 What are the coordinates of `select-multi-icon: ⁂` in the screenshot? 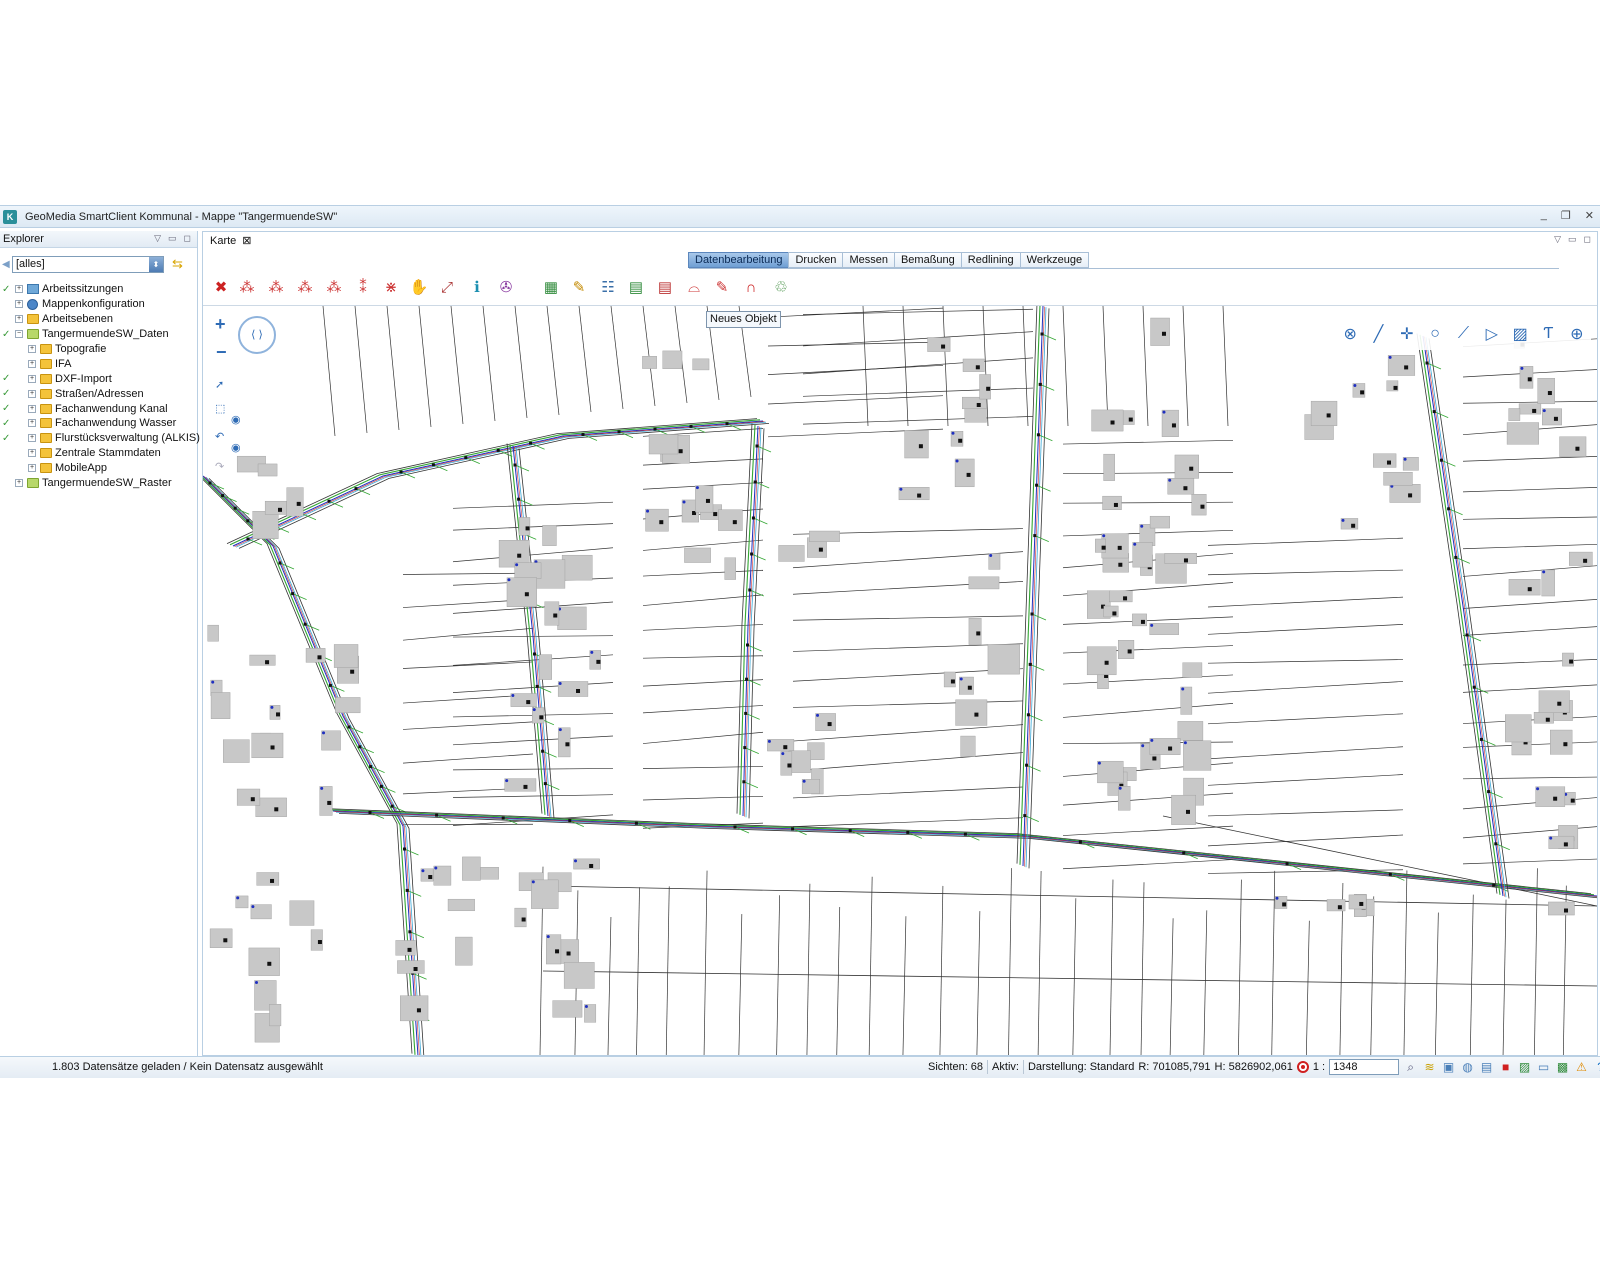 It's located at (247, 288).